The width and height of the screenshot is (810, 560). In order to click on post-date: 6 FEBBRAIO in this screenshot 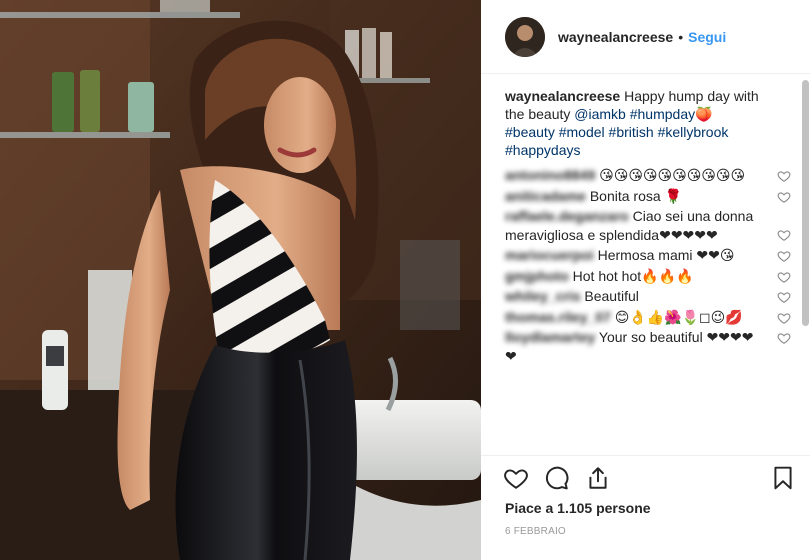, I will do `click(535, 531)`.